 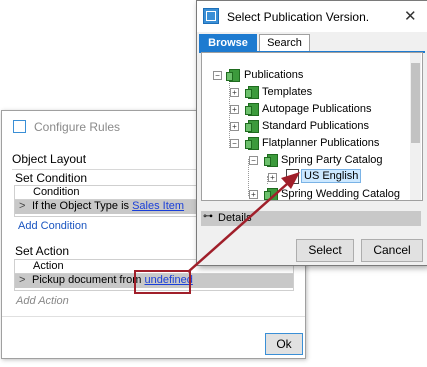 I want to click on callout-arrow, so click(x=243, y=222).